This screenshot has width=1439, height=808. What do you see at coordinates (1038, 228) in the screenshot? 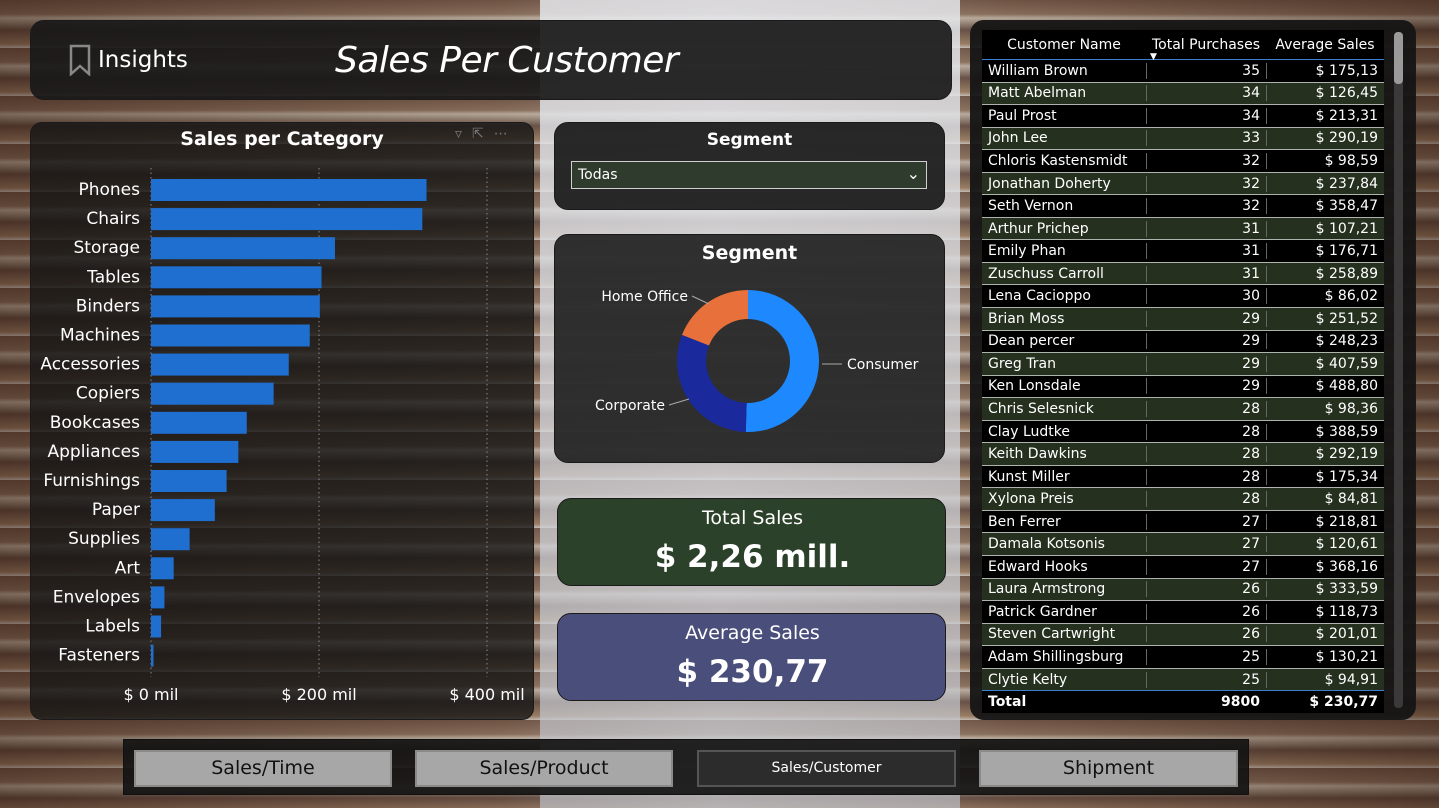
I see `customer-name-cell: Arthur Prichep` at bounding box center [1038, 228].